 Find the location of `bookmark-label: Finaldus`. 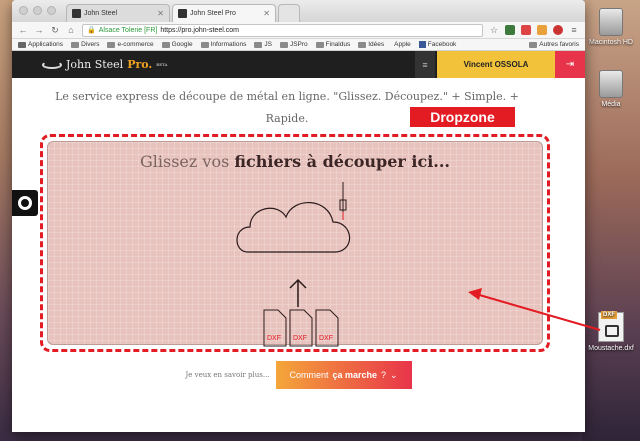

bookmark-label: Finaldus is located at coordinates (338, 44).